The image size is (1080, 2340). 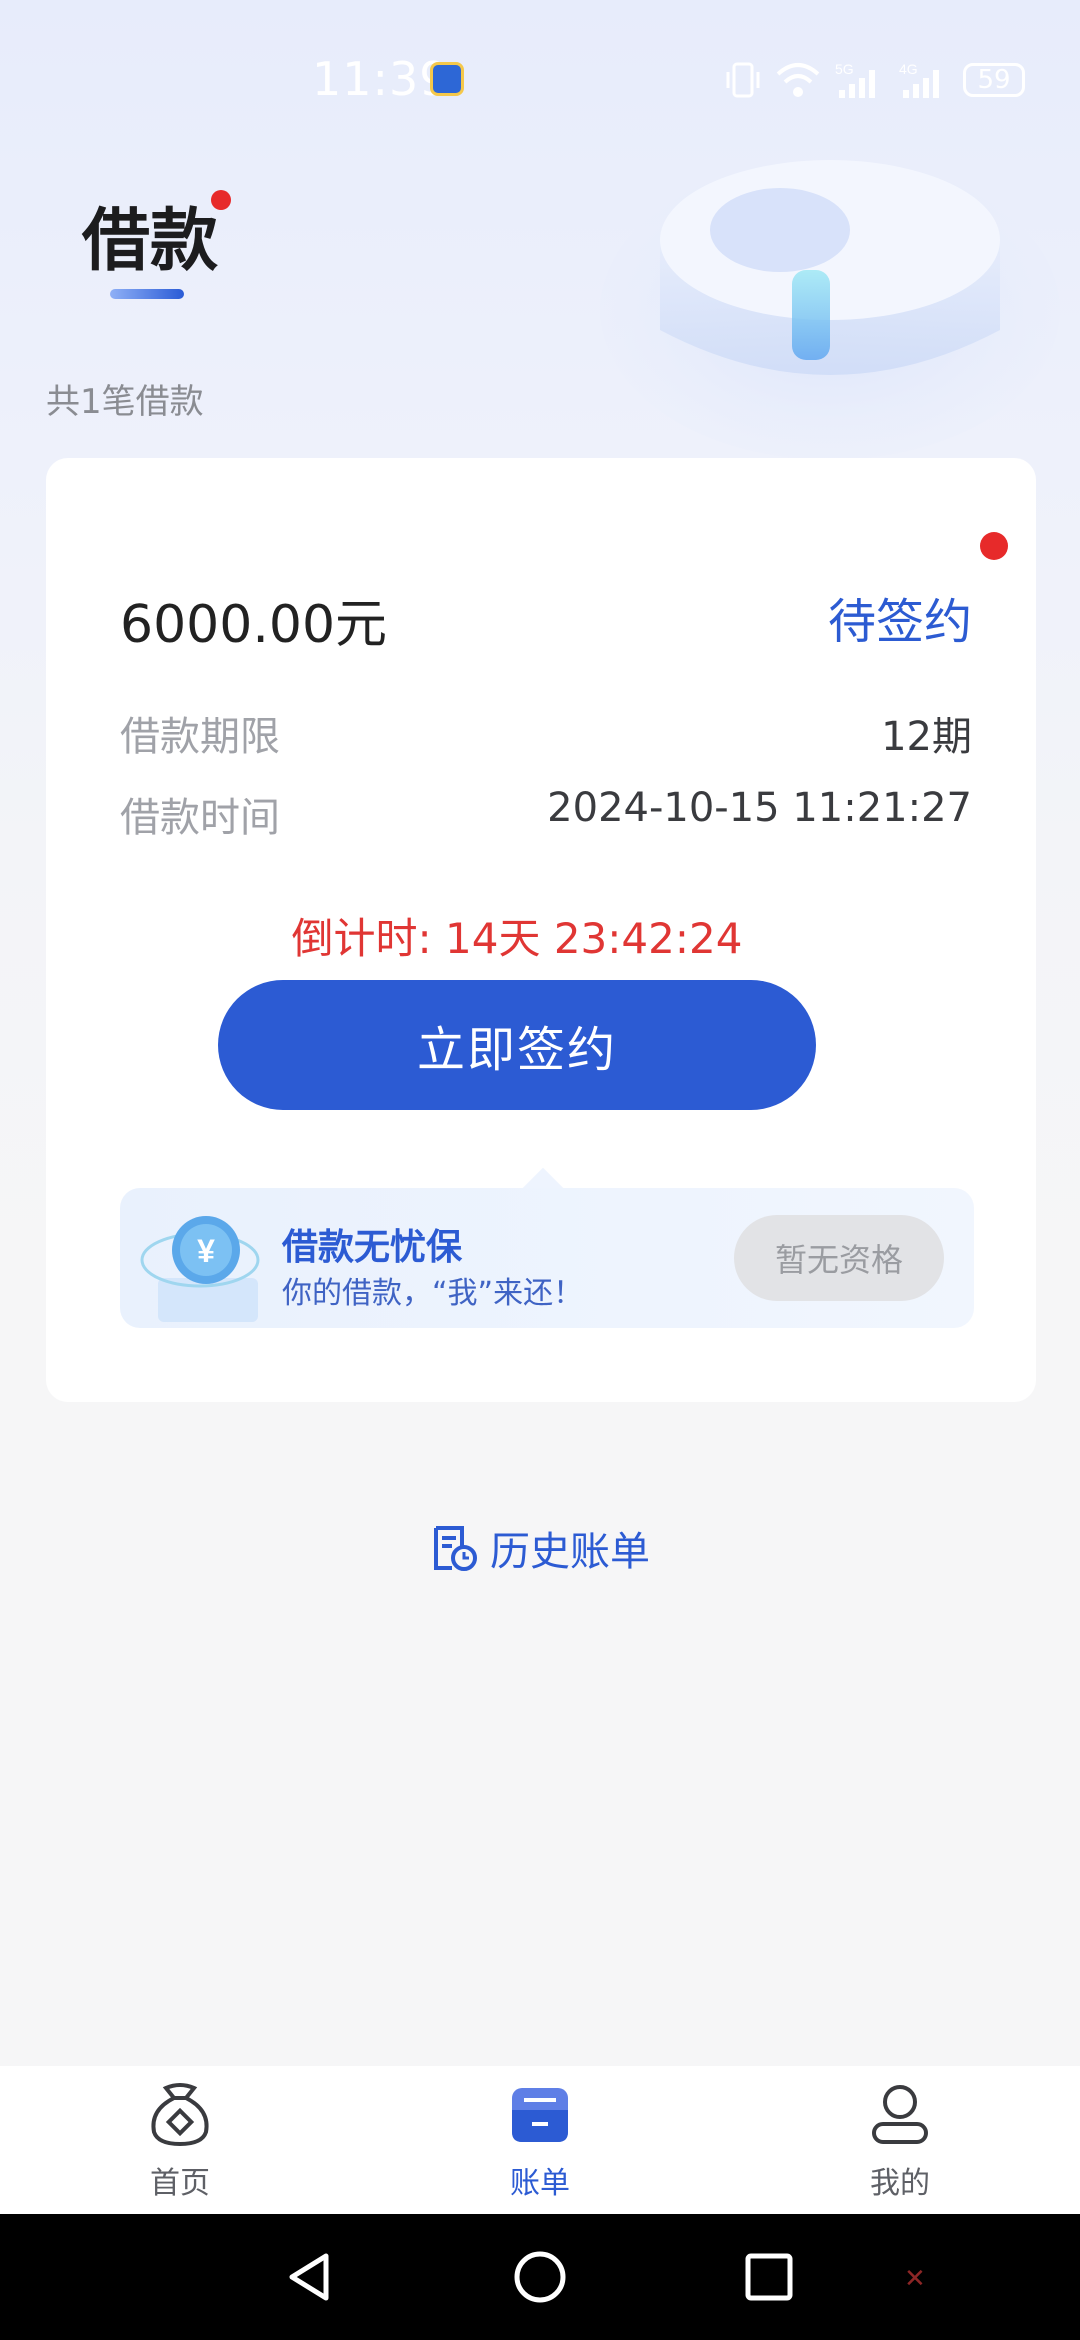 I want to click on nav-home: 首页, so click(x=180, y=2140).